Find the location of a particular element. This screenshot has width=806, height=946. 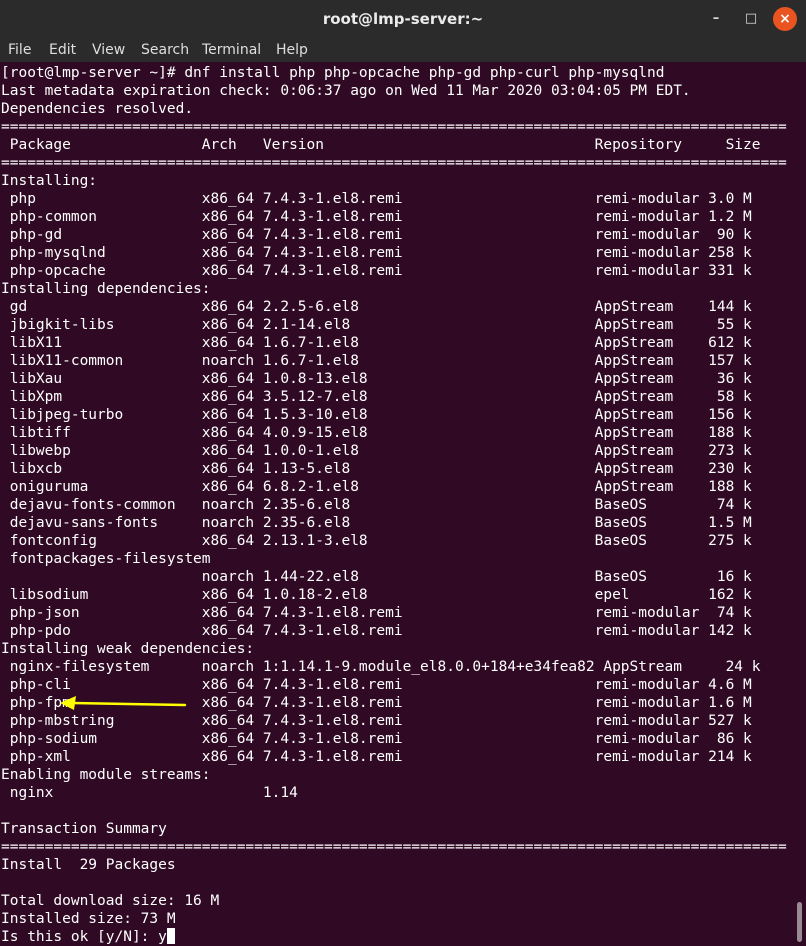

menu-bar: File Edit View Search Terminal Help is located at coordinates (403, 50).